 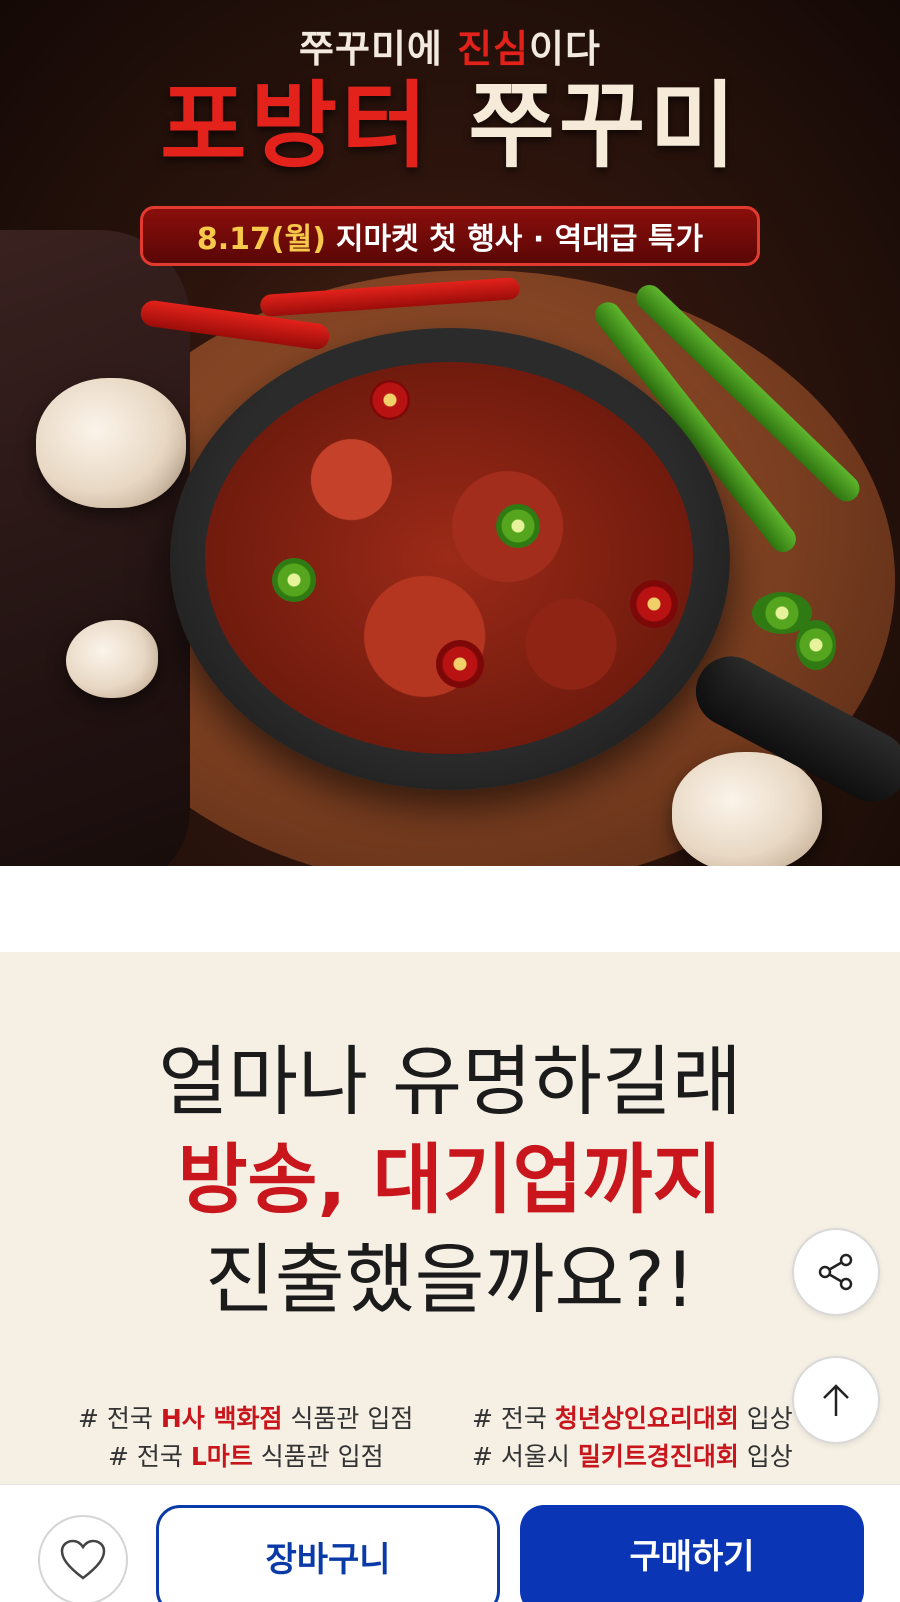 I want to click on promo-line-3: 진출했을까요?!, so click(x=450, y=1279).